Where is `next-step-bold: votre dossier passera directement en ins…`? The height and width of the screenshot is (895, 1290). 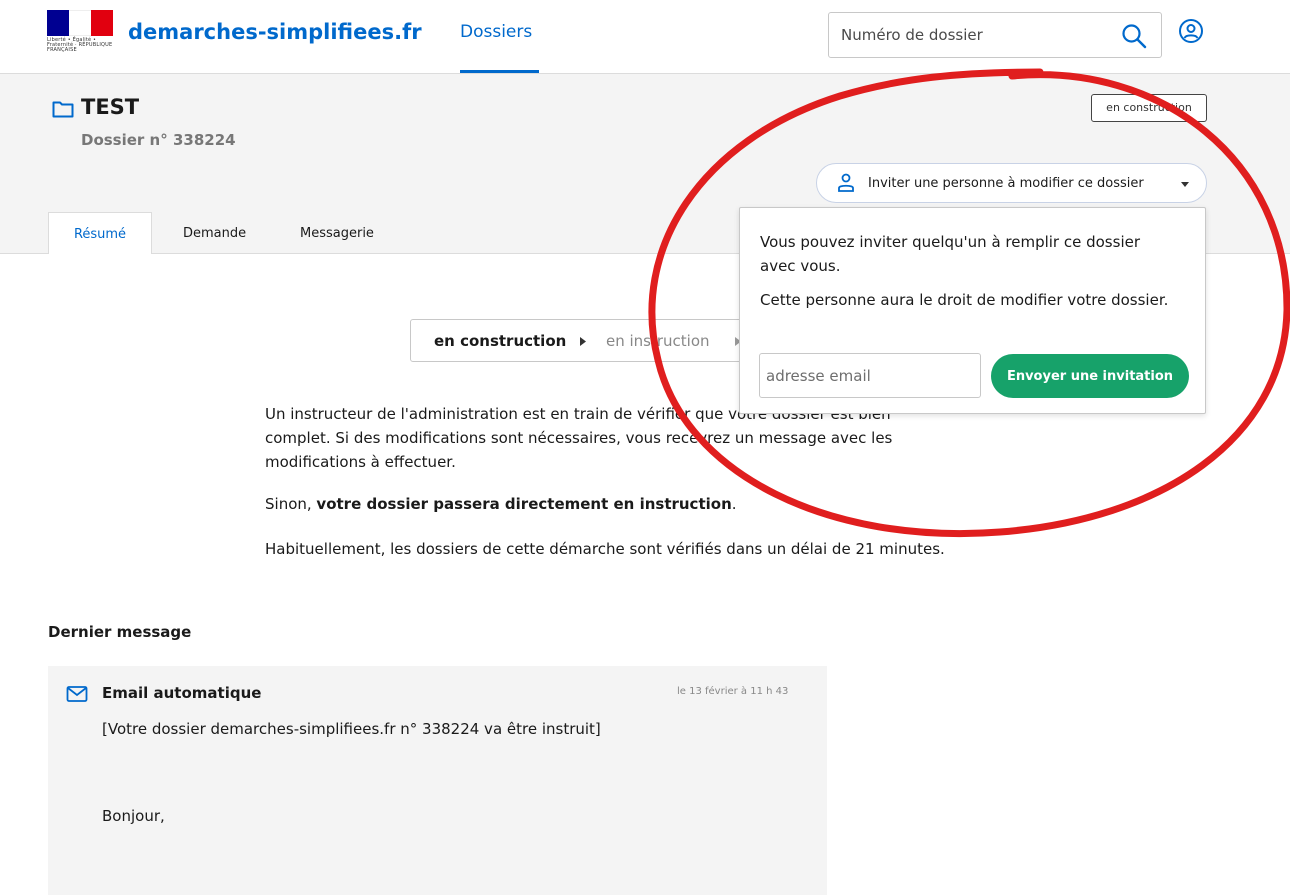
next-step-bold: votre dossier passera directement en ins… is located at coordinates (524, 504).